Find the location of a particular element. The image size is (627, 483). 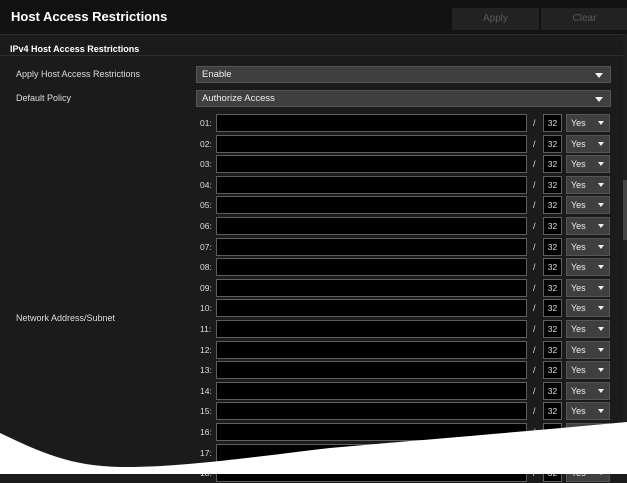

row-number: 03: is located at coordinates (206, 164).